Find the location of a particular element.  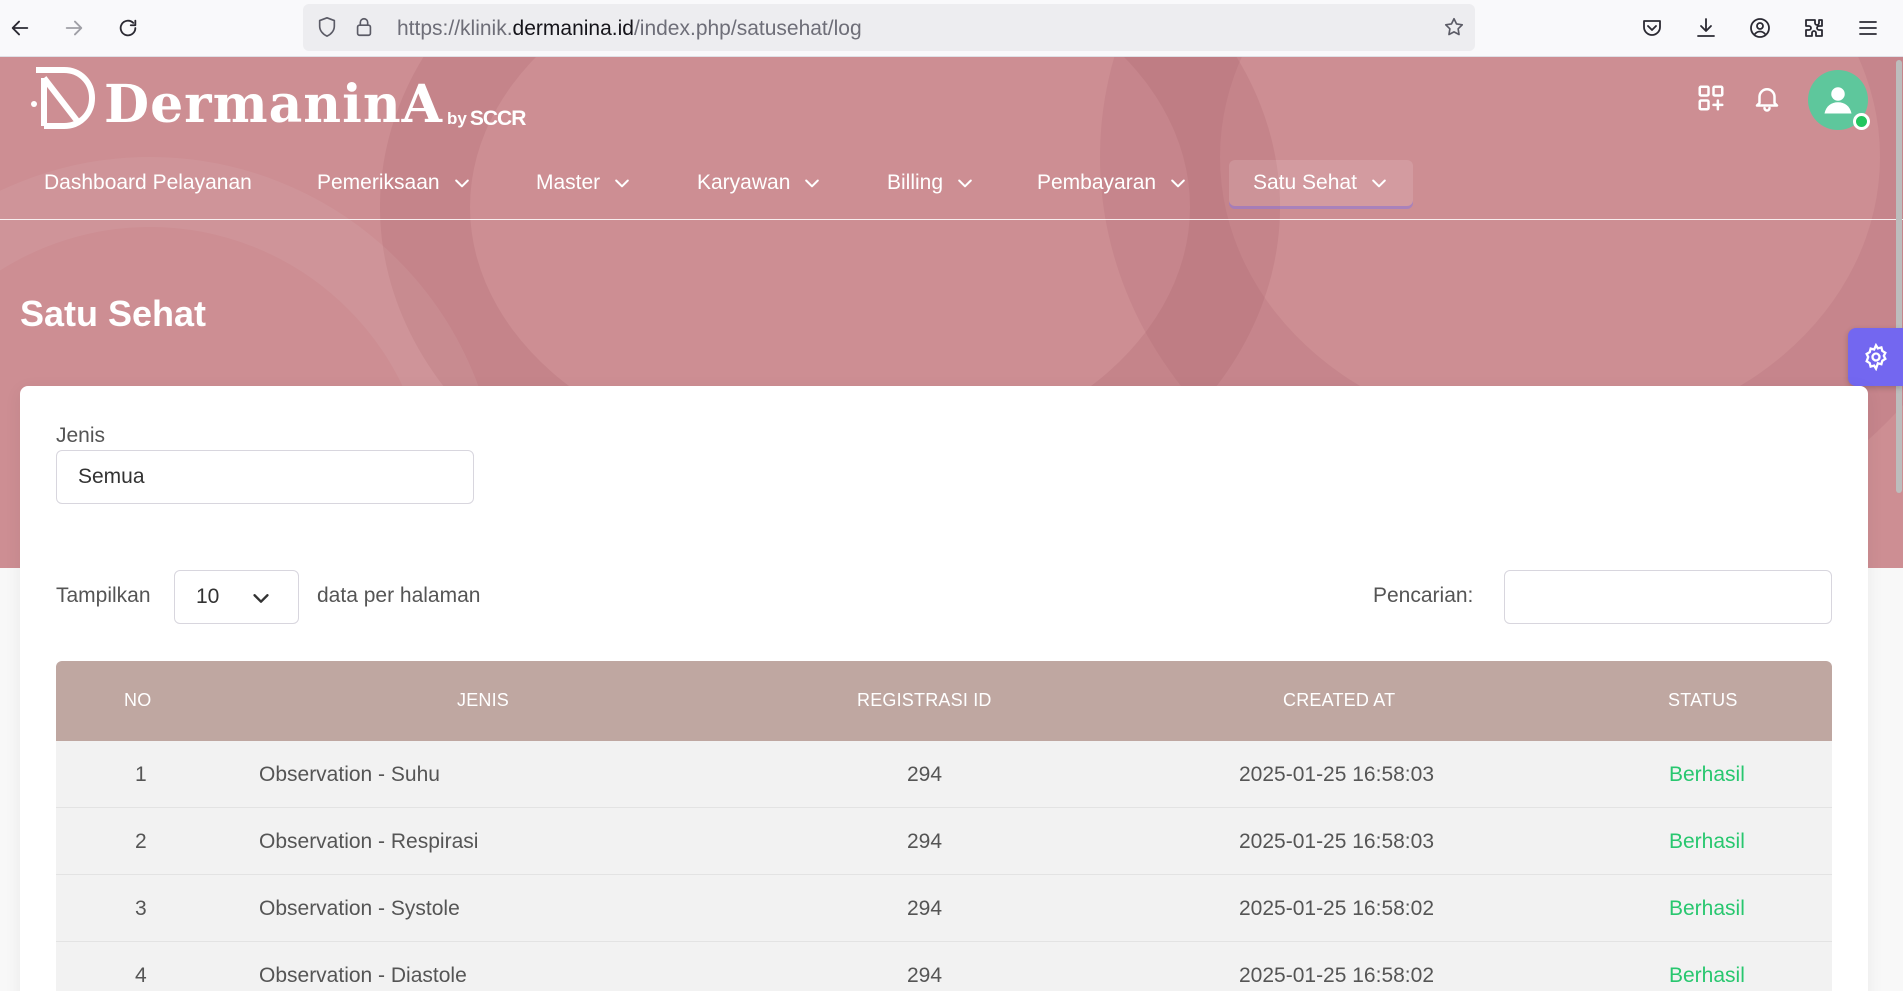

nav-label: Karyawan is located at coordinates (744, 182).